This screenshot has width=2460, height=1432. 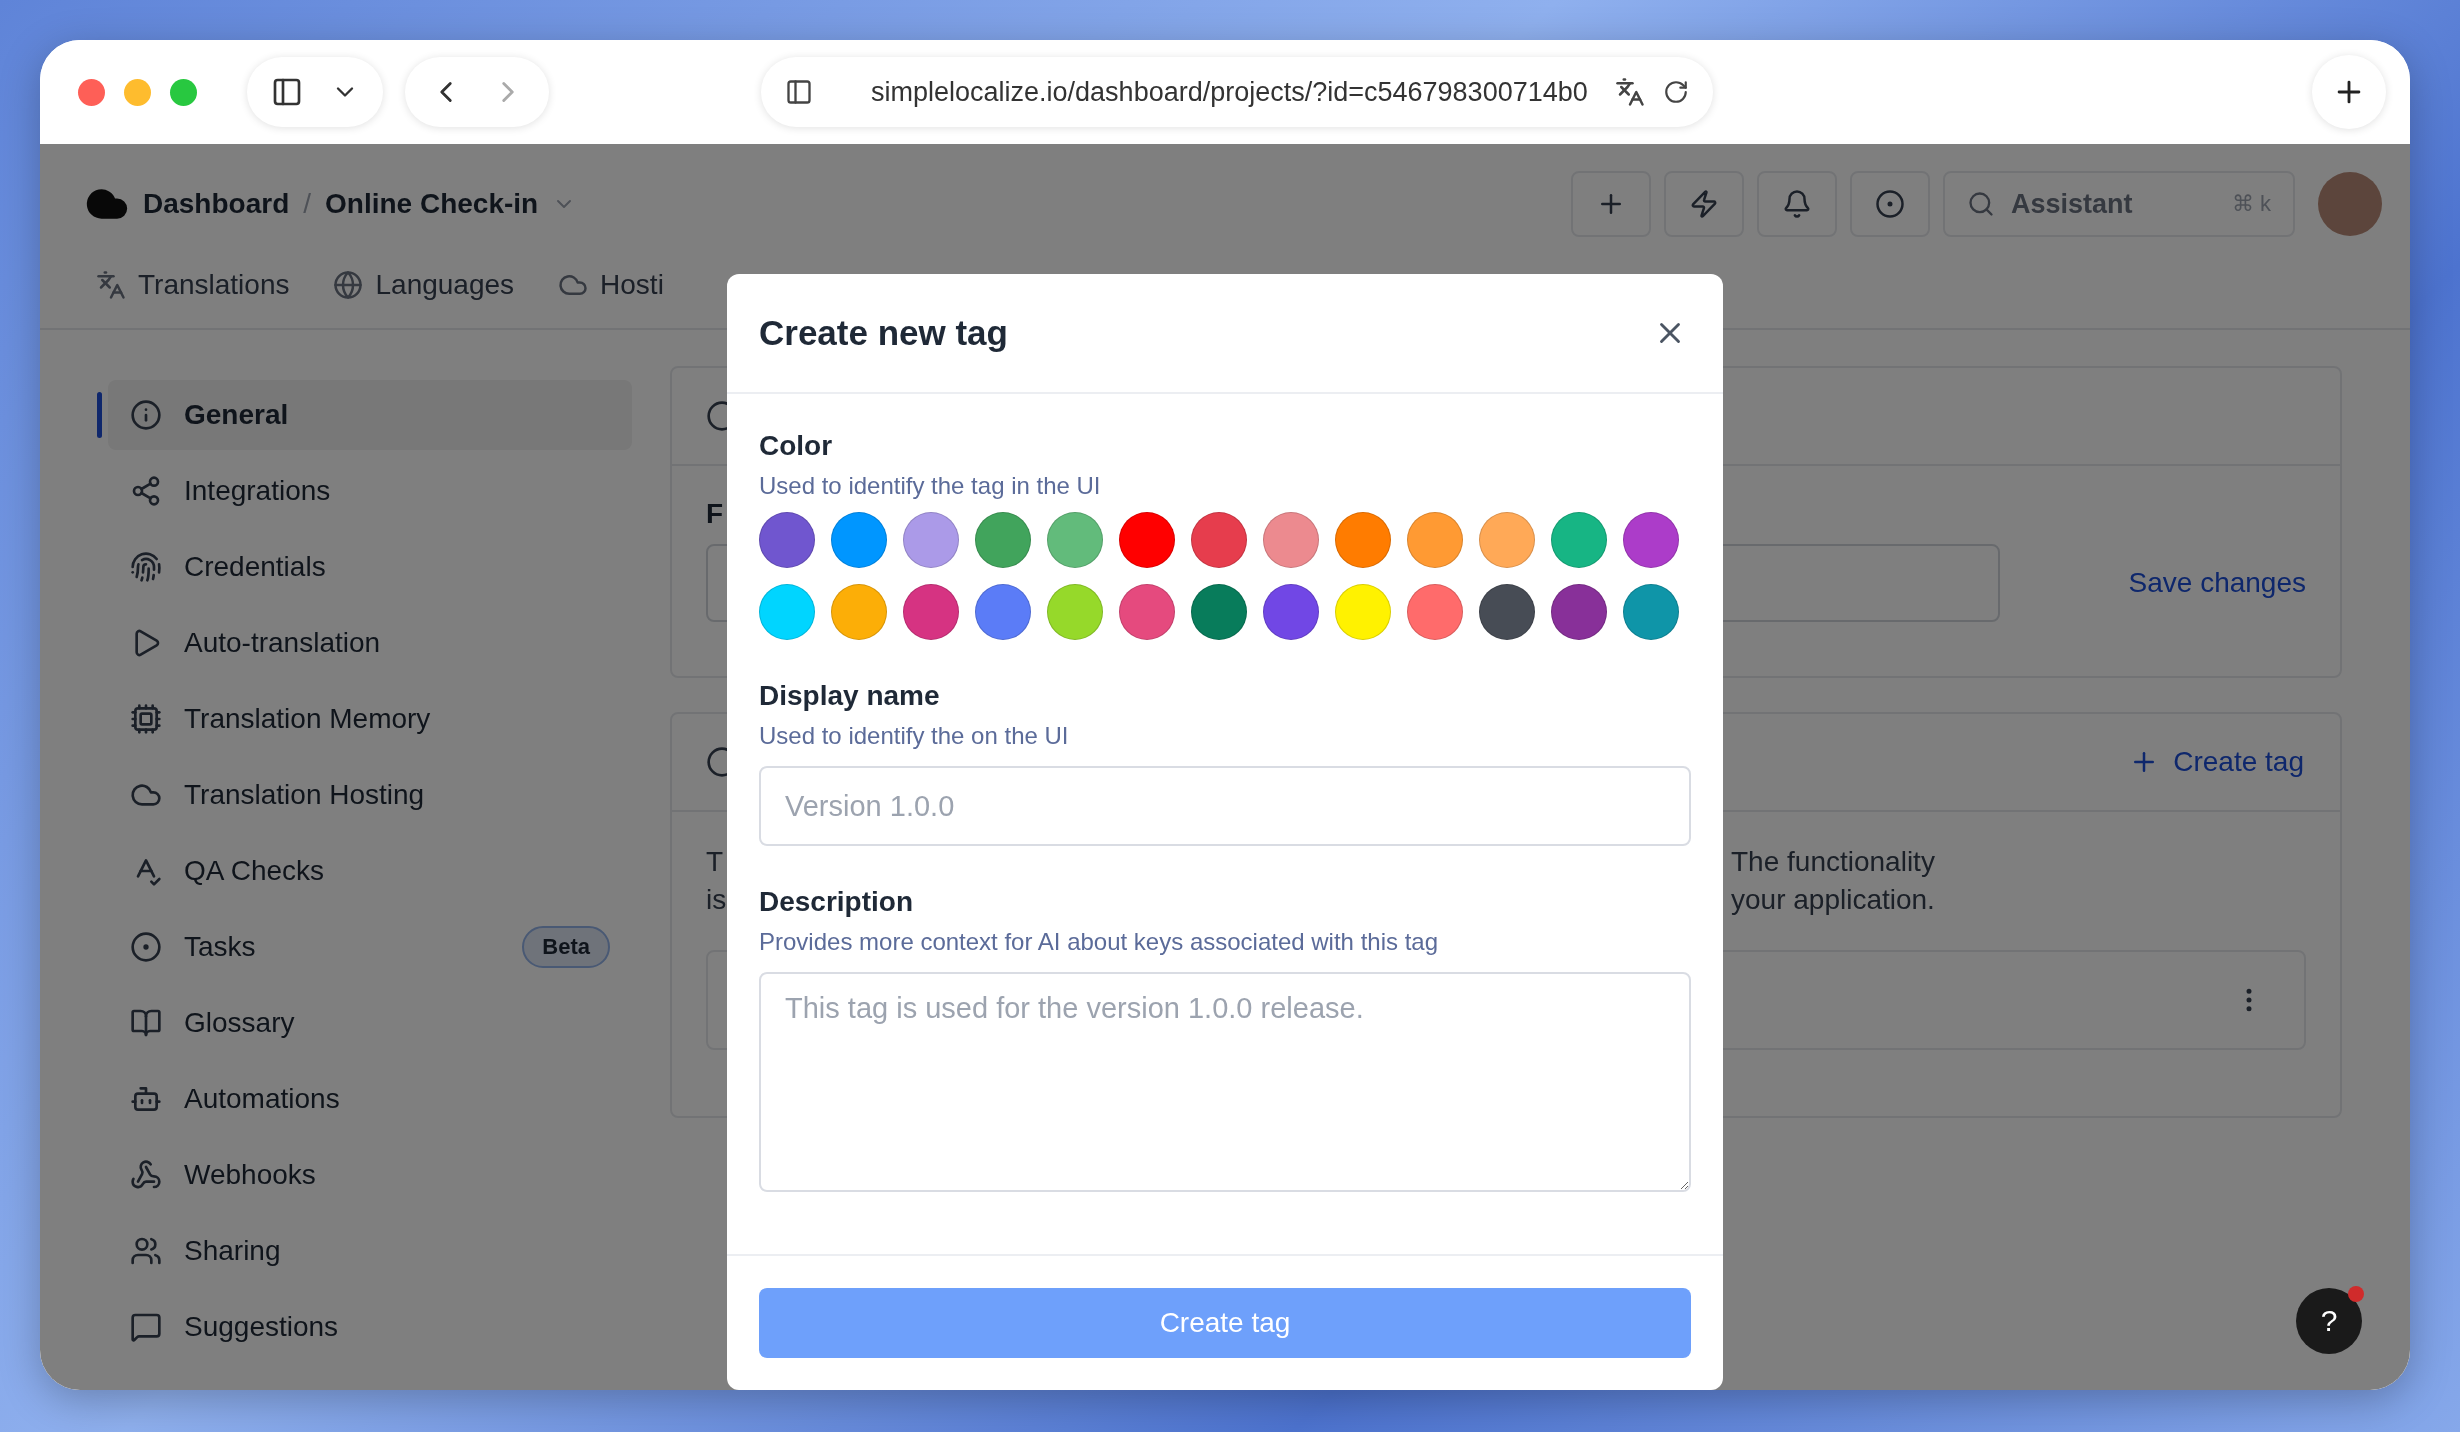 I want to click on project-selector: Online Check-in, so click(x=432, y=204).